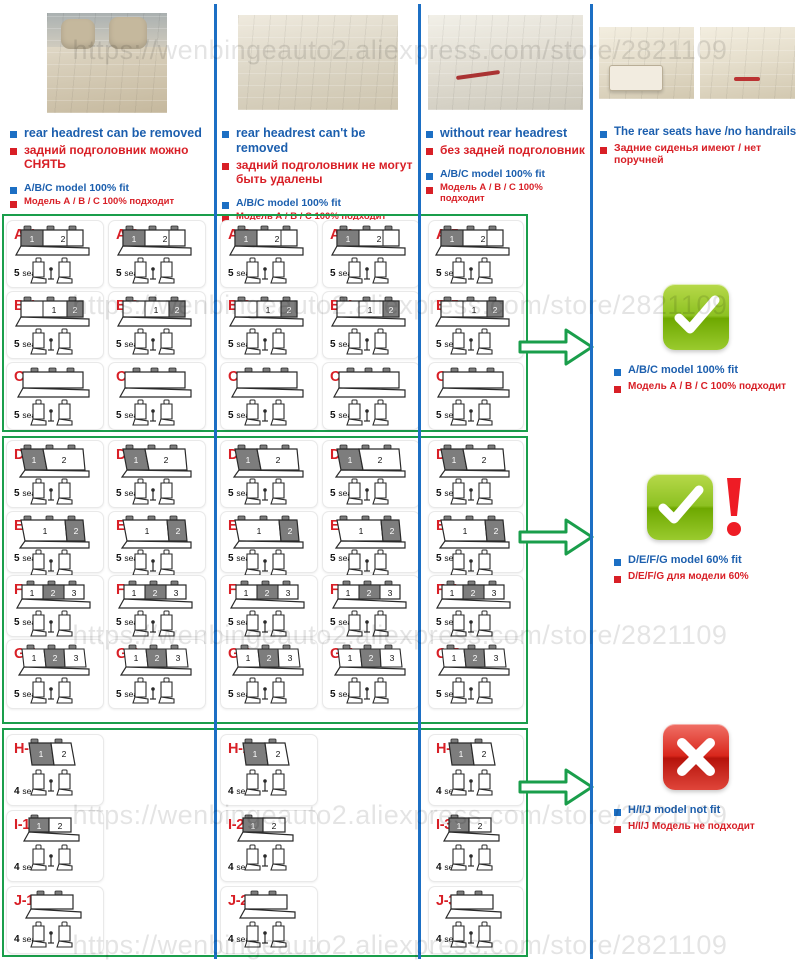  I want to click on grid-cell-g-5: G-55 seats123, so click(476, 674).